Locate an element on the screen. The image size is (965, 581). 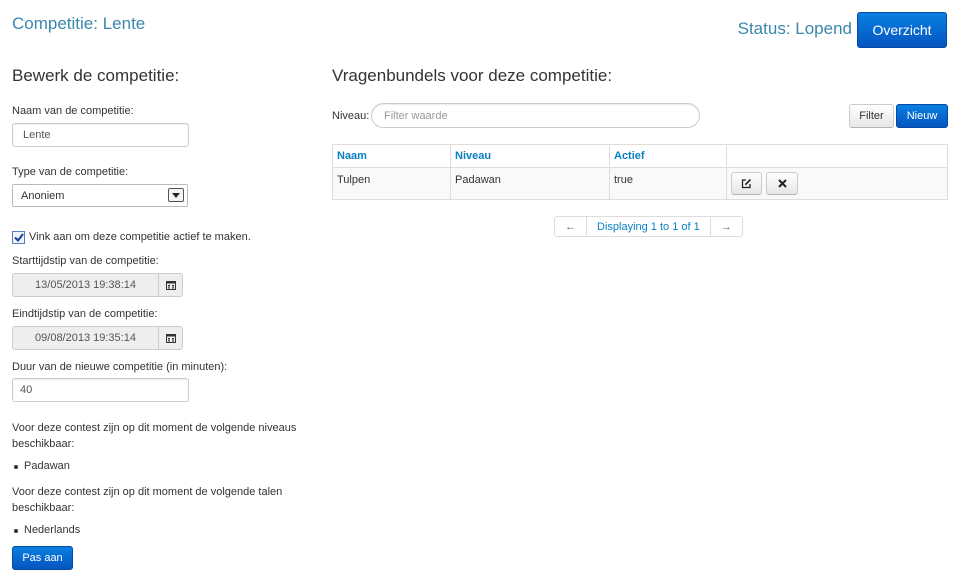
overview-button: Overzicht is located at coordinates (902, 30).